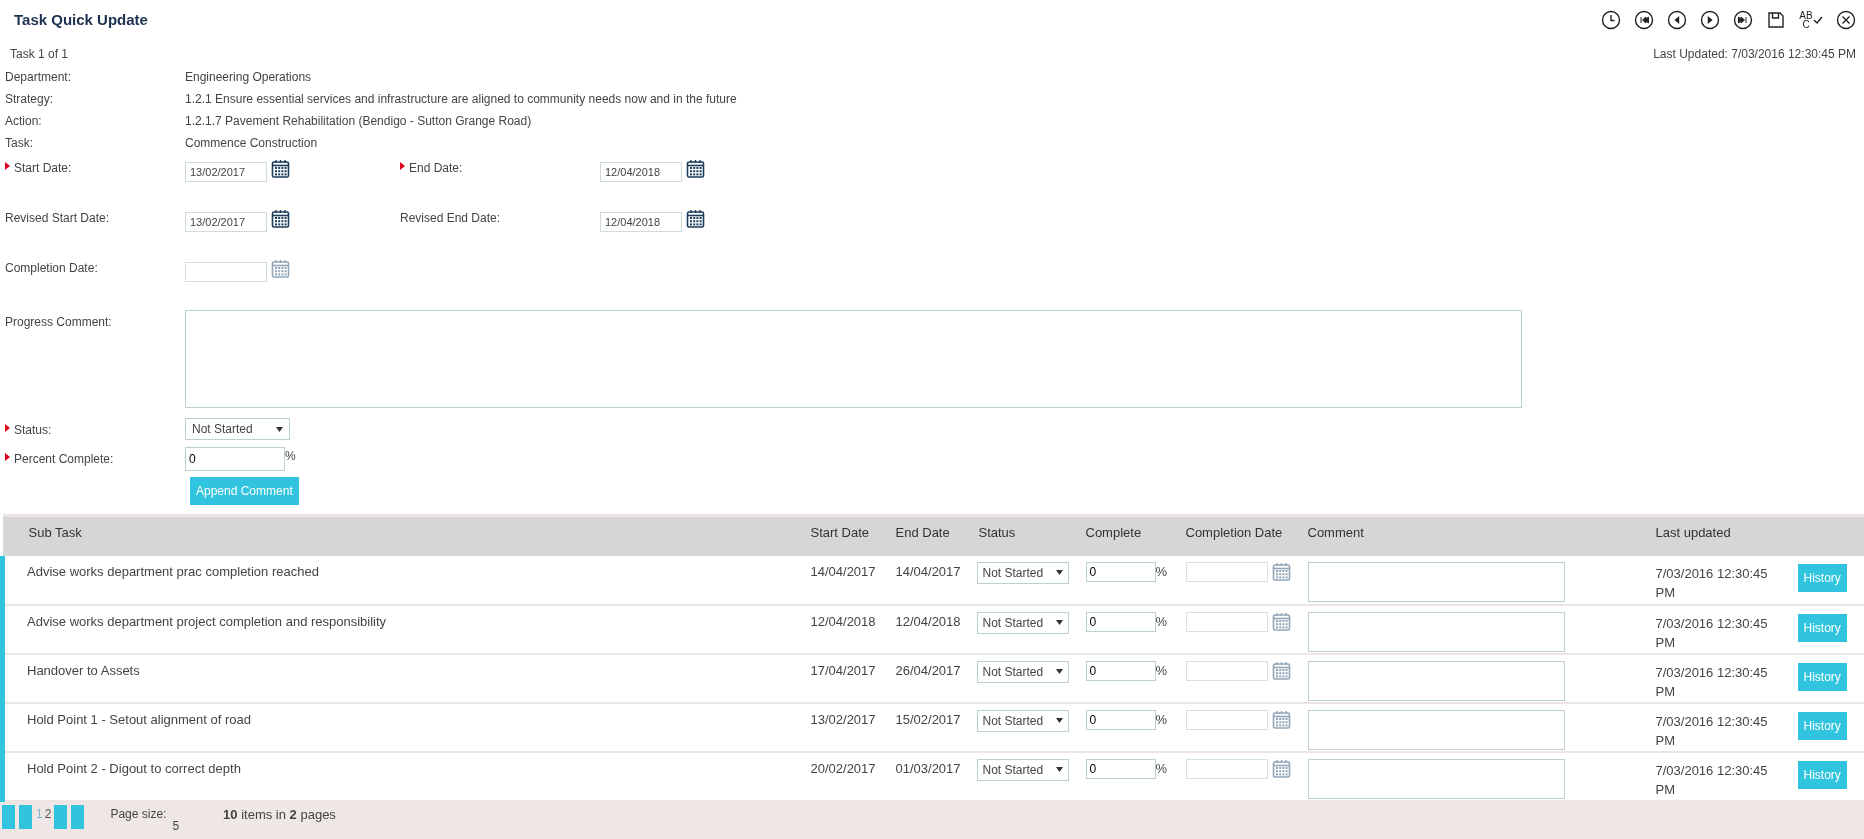 Image resolution: width=1864 pixels, height=839 pixels. I want to click on field-value: Commence Construction, so click(251, 143).